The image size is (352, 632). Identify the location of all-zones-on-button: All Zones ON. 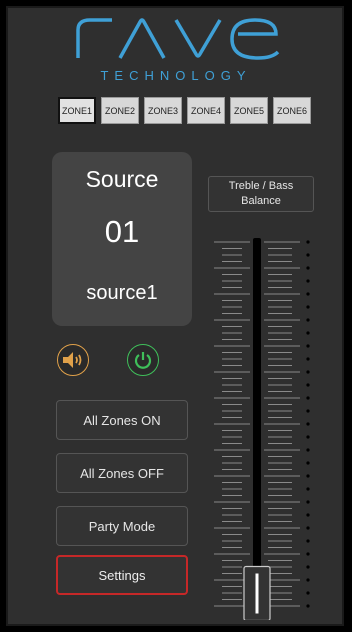
(122, 420).